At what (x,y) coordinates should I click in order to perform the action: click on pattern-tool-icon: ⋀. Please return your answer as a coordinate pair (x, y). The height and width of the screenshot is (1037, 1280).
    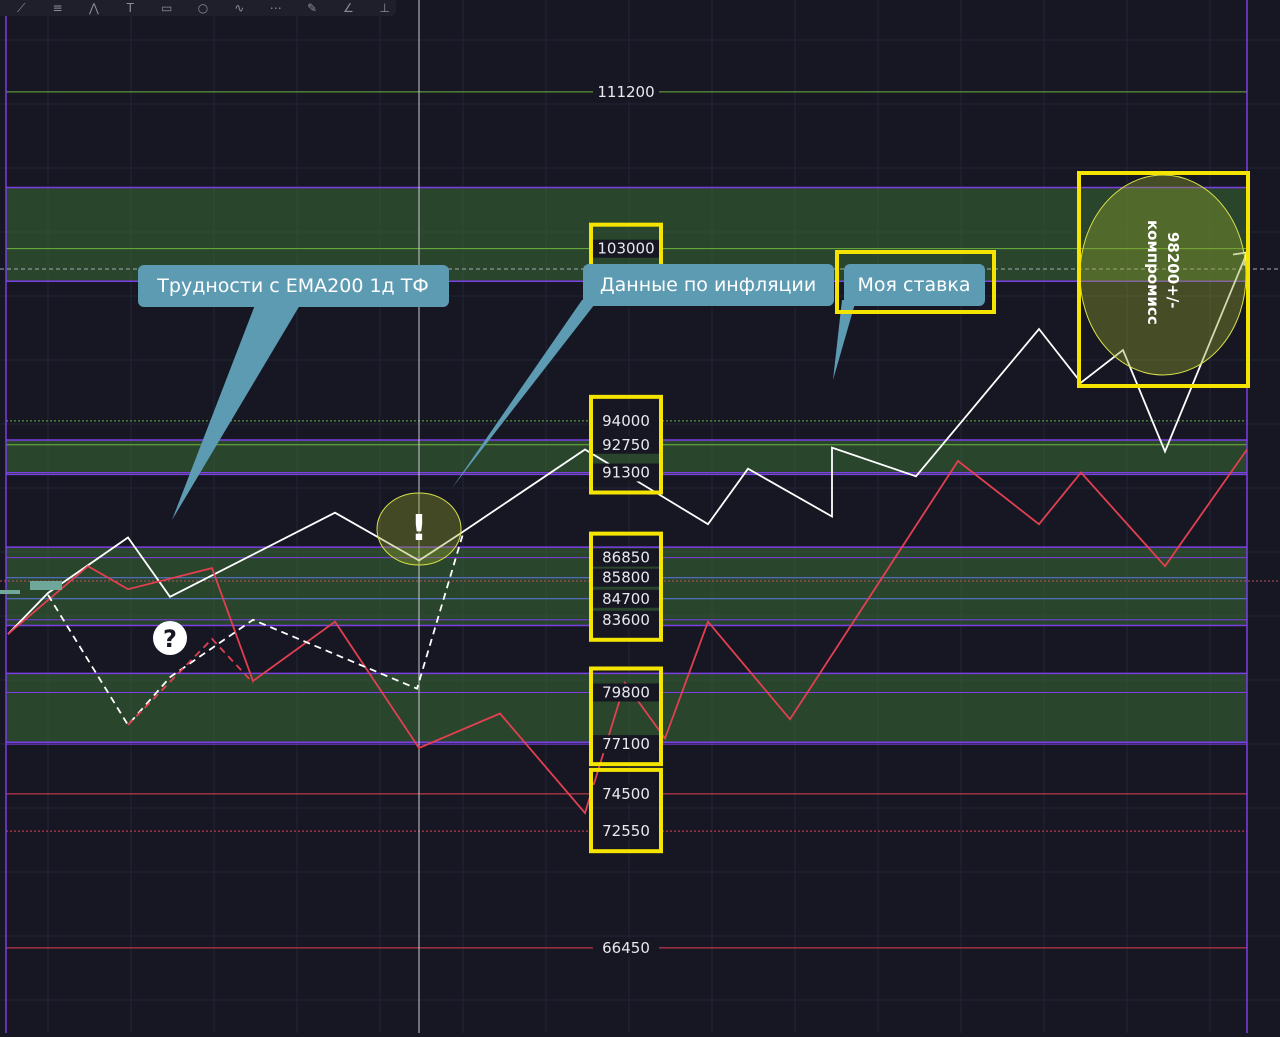
    Looking at the image, I should click on (94, 8).